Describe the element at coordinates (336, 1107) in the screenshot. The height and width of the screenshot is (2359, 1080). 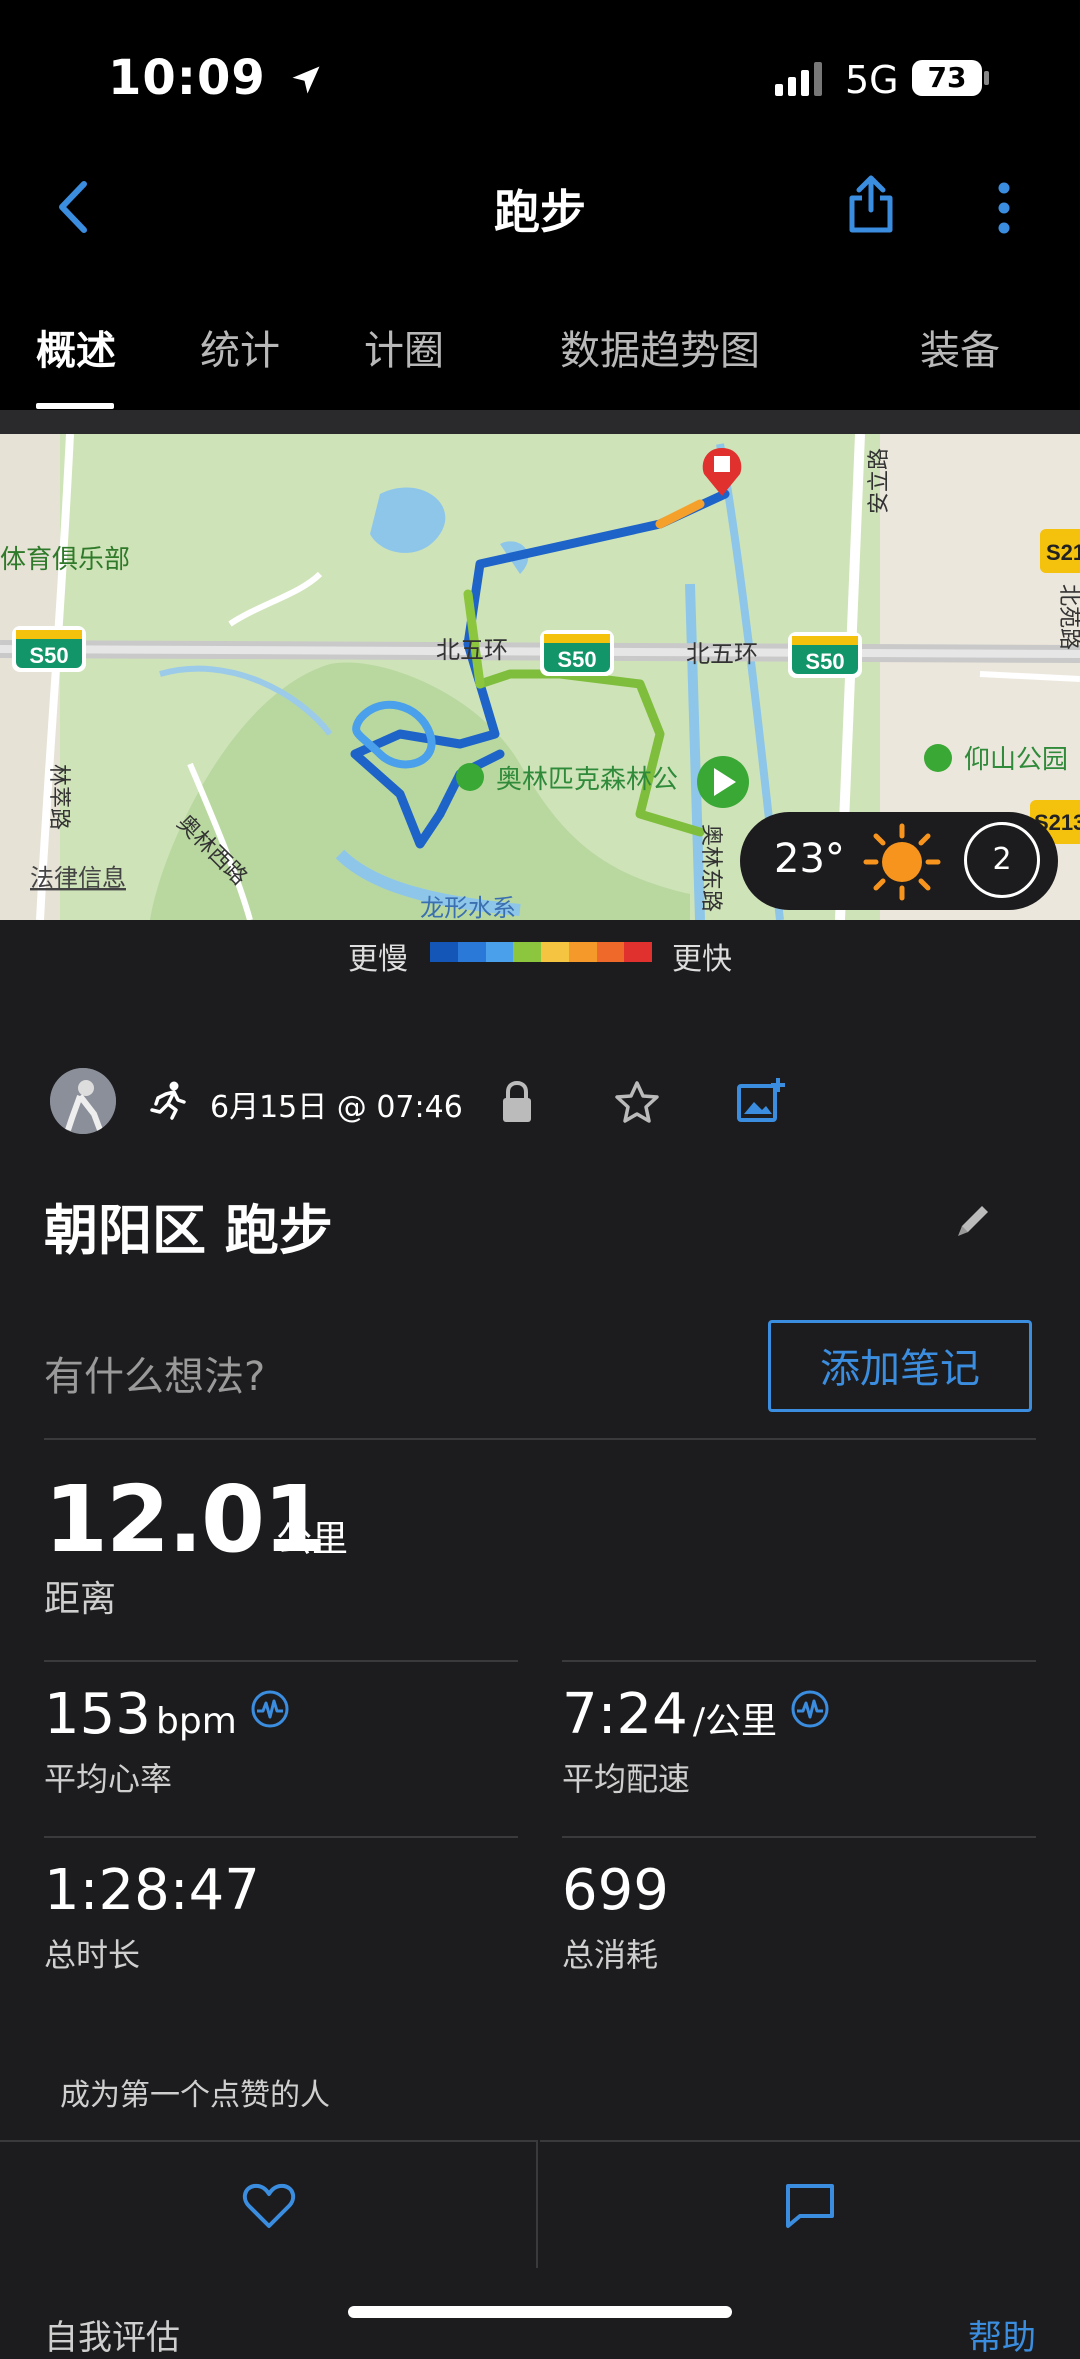
I see `activity-datetime: 6月15日 @ 07:46` at that location.